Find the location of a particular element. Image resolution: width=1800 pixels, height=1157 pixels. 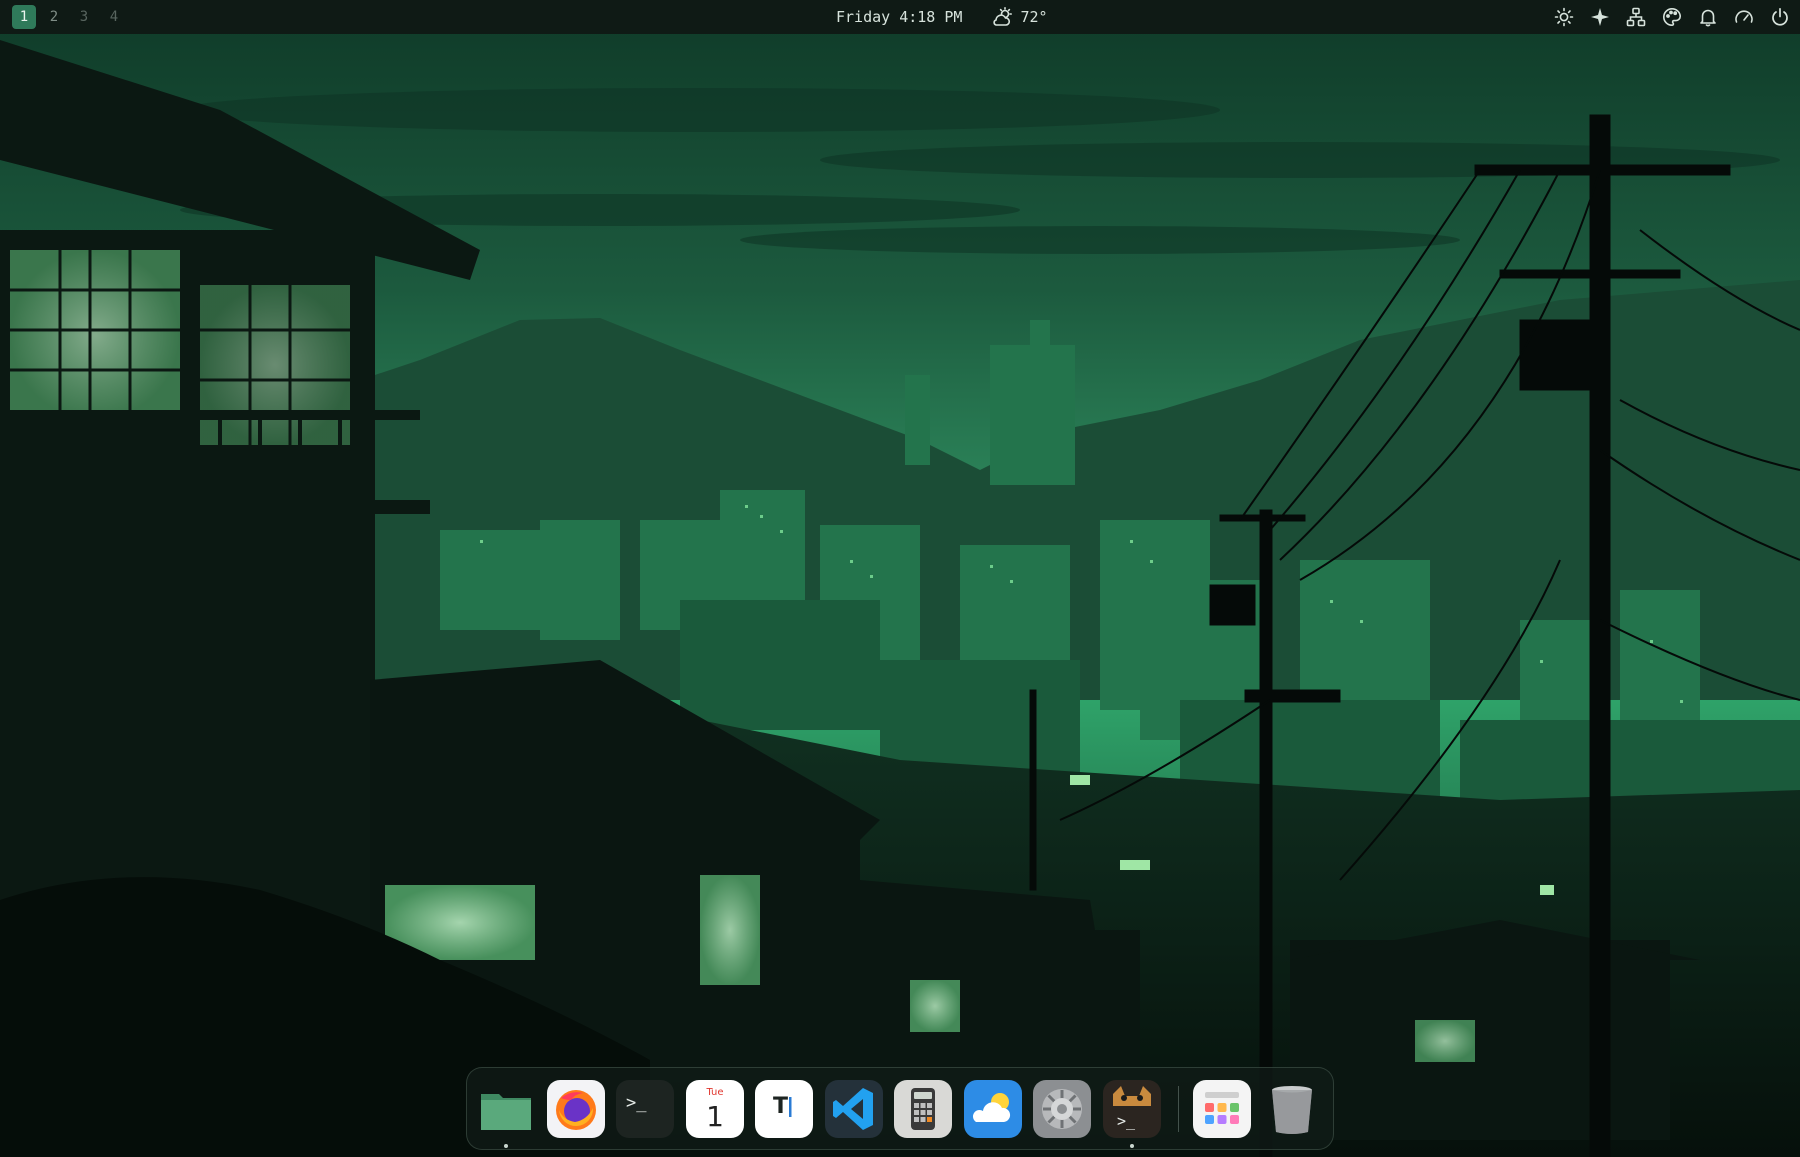

dock-separator is located at coordinates (1178, 1108).